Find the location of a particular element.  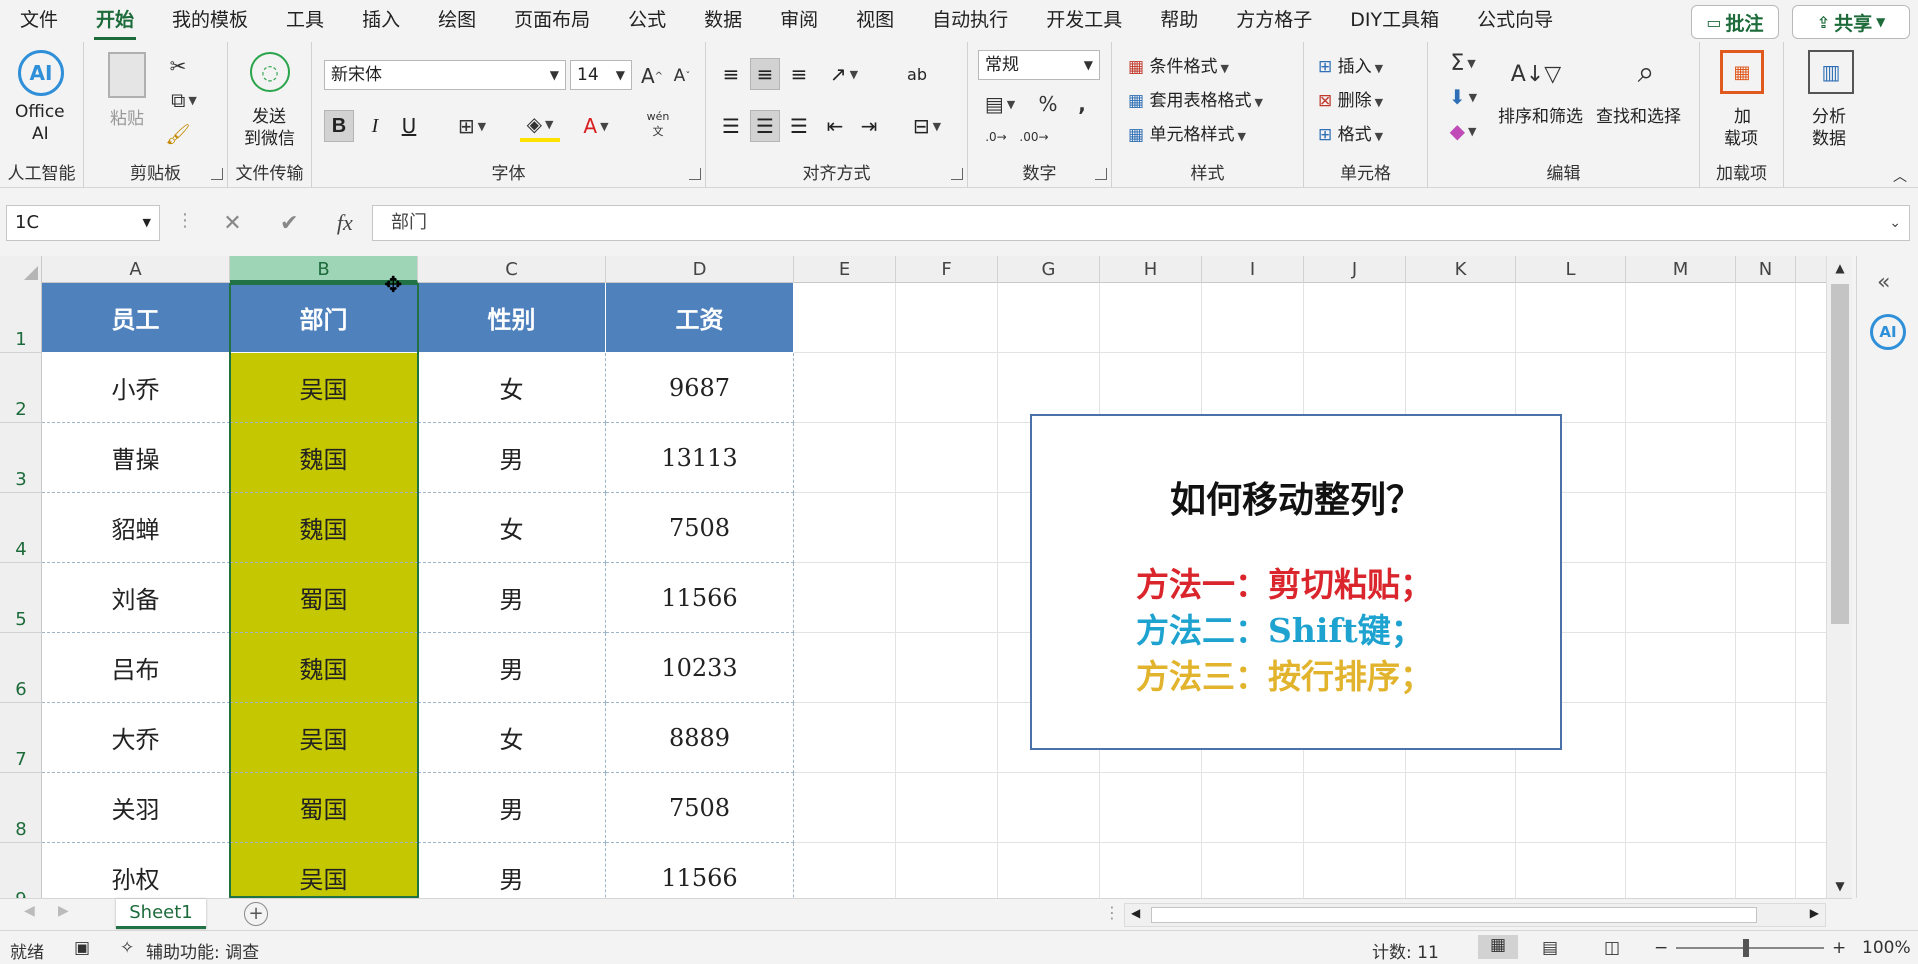

collapse-pane-icon: « is located at coordinates (1883, 282).